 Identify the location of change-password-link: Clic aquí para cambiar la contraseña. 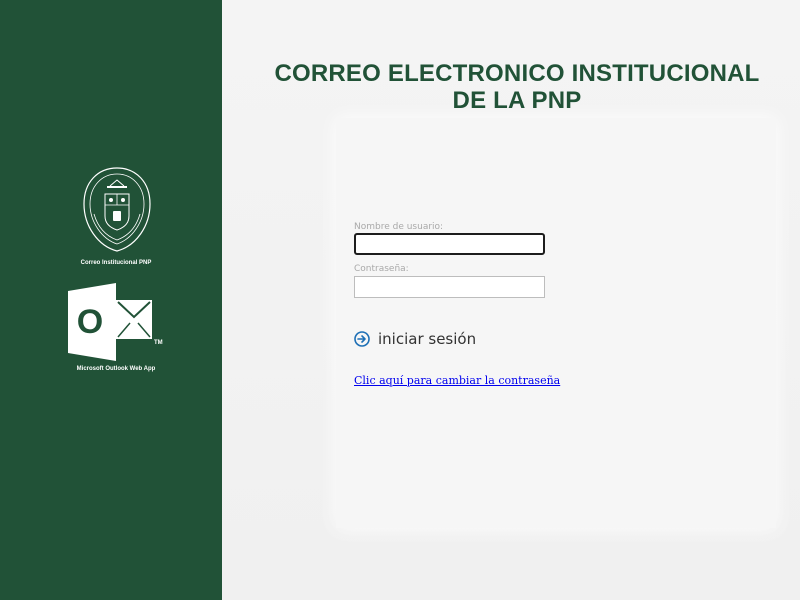
(457, 380).